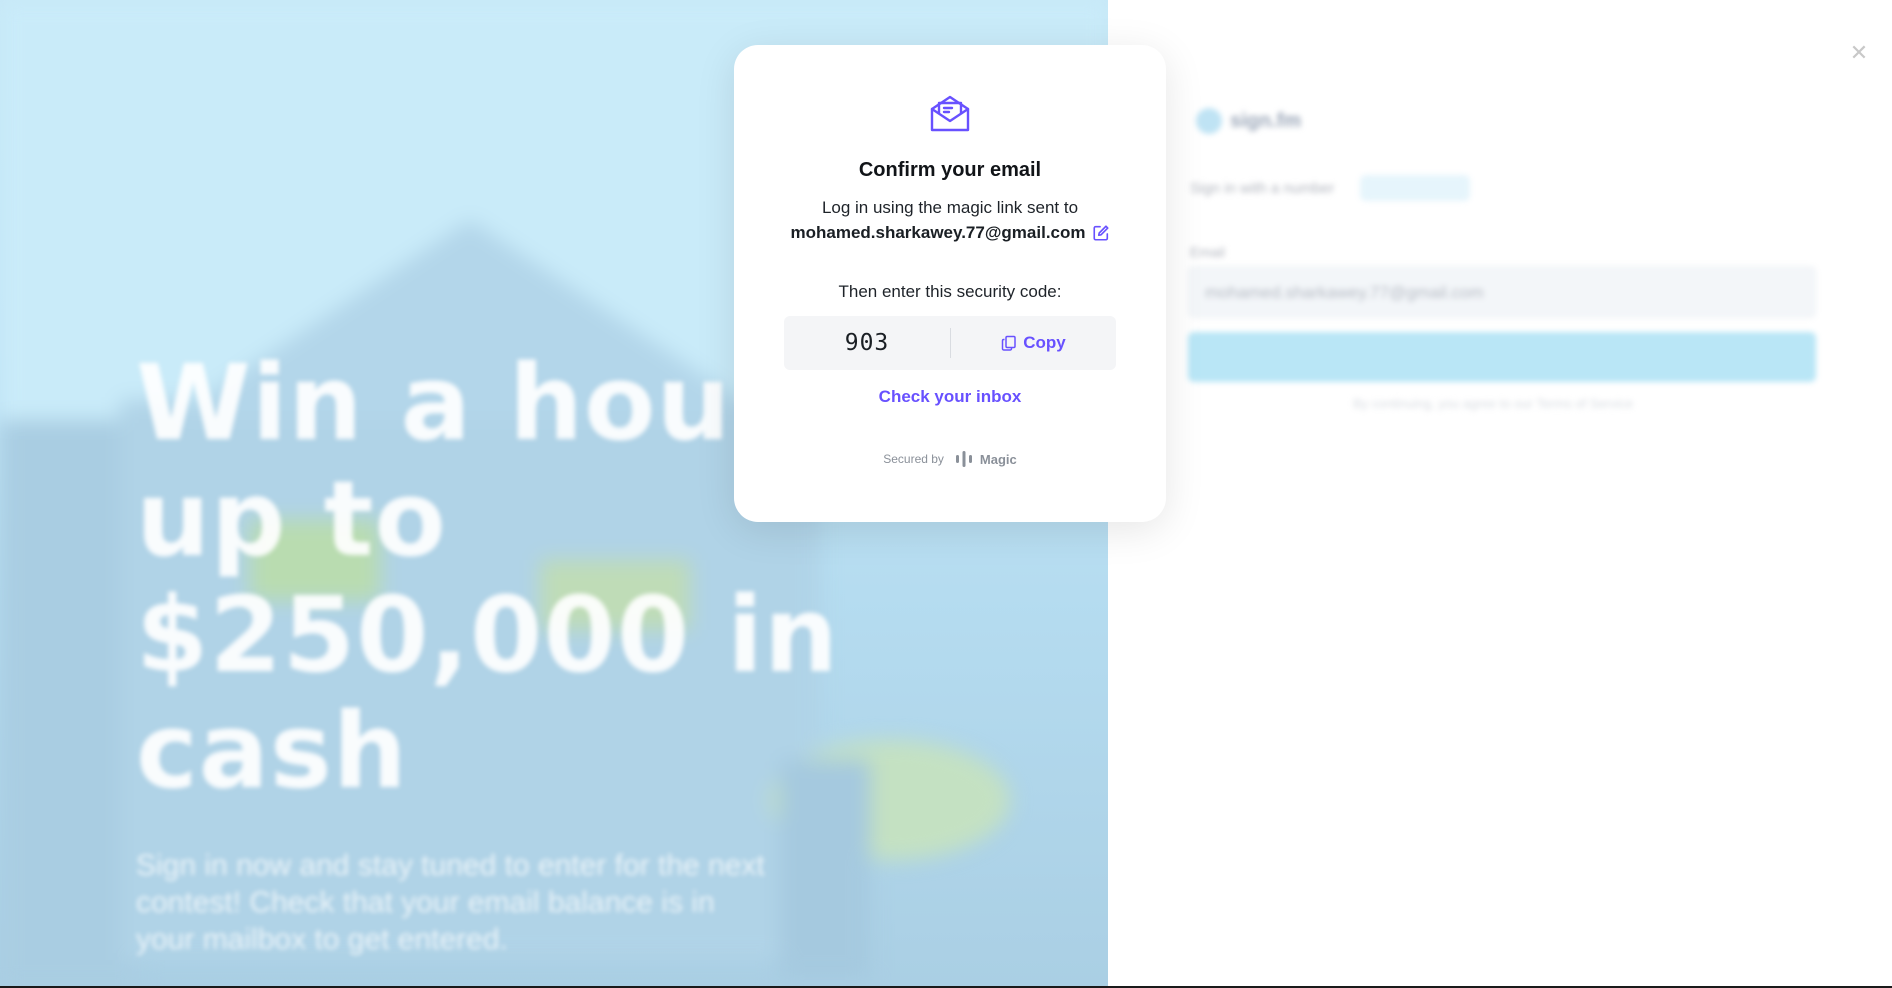 This screenshot has height=988, width=1892. Describe the element at coordinates (950, 397) in the screenshot. I see `check-inbox-link: Check your inbox` at that location.